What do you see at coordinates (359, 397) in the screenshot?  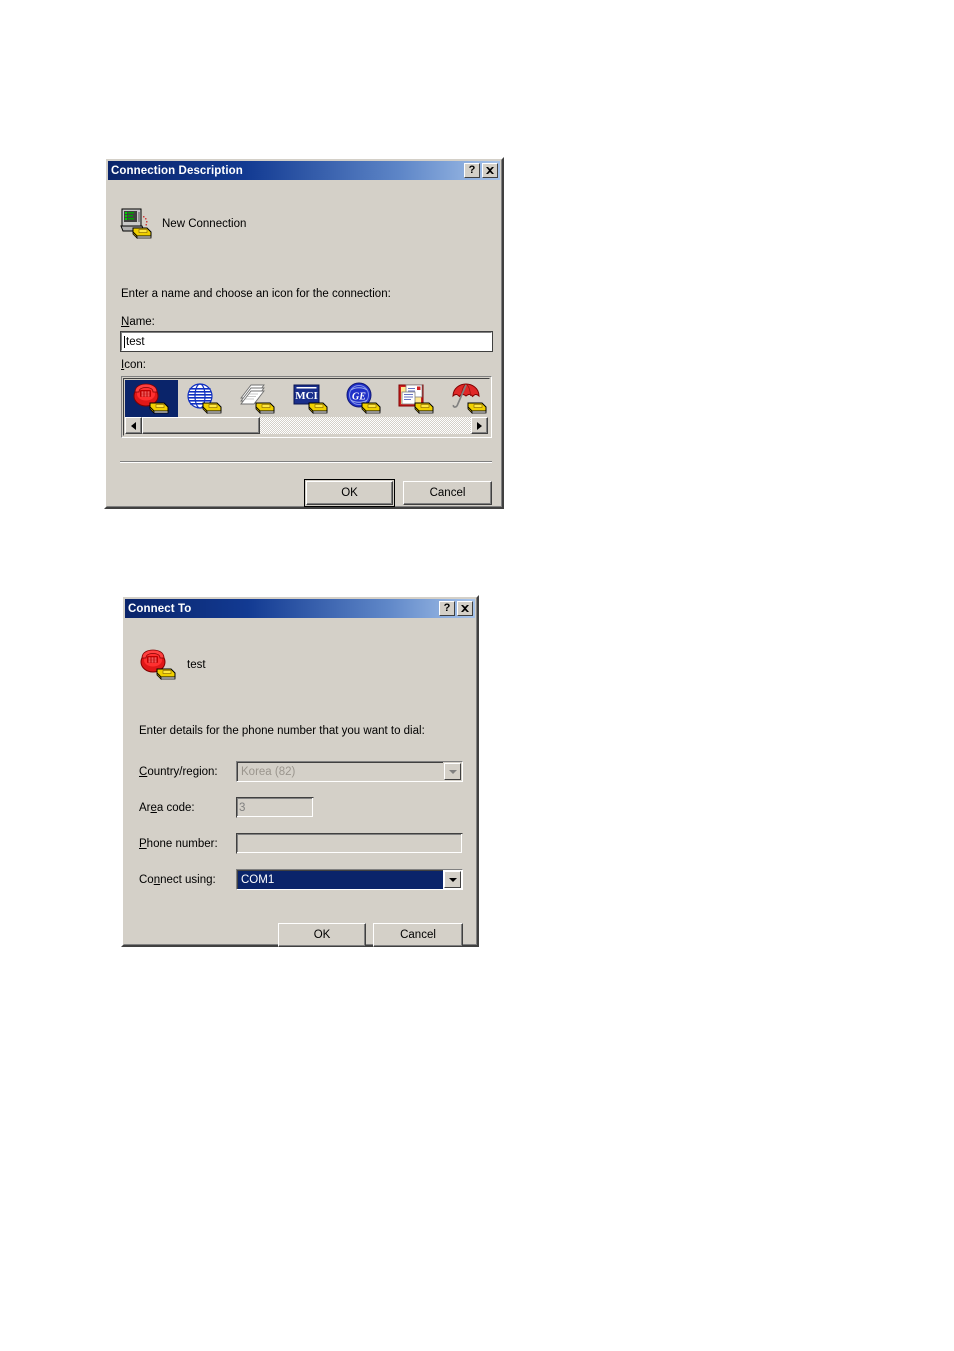 I see `svg-text: GE` at bounding box center [359, 397].